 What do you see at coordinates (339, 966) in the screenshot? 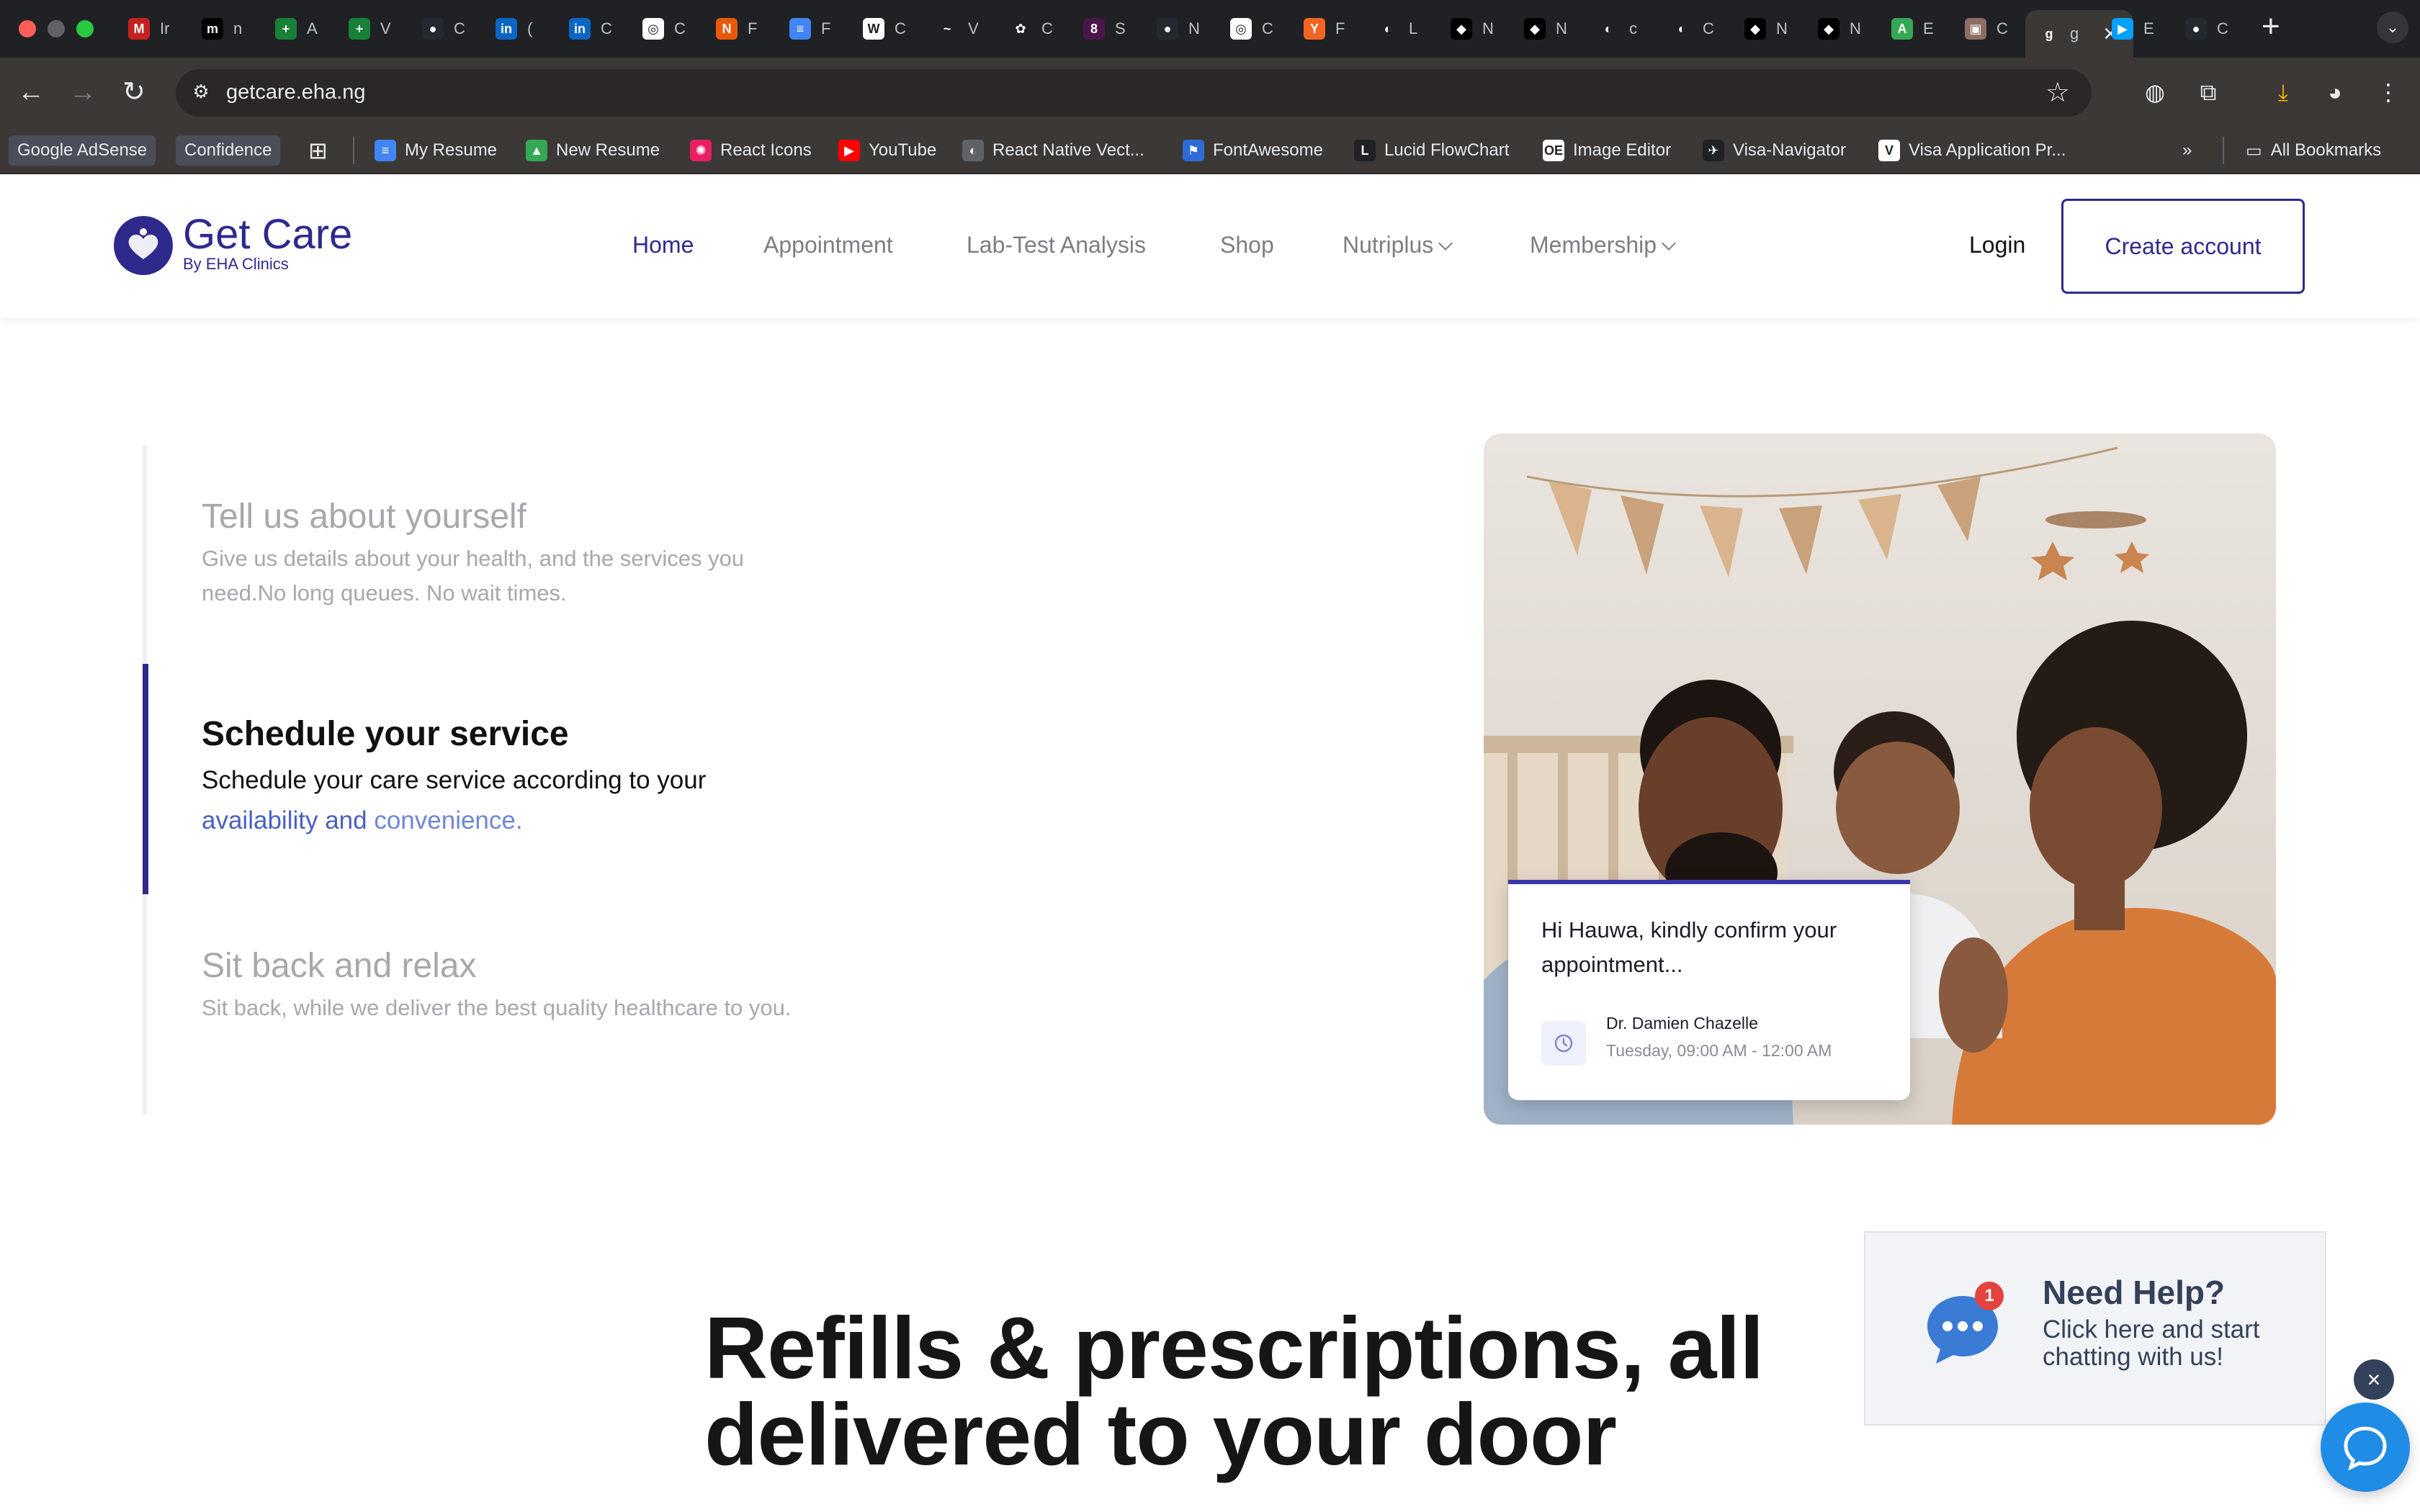
I see `step-3-title: Sit back and relax` at bounding box center [339, 966].